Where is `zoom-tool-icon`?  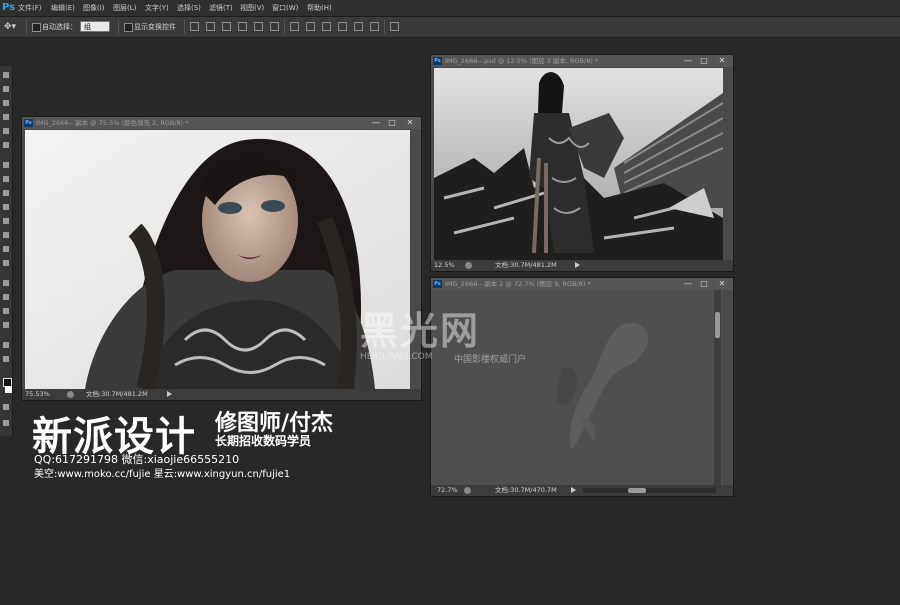
zoom-tool-icon is located at coordinates (6, 359).